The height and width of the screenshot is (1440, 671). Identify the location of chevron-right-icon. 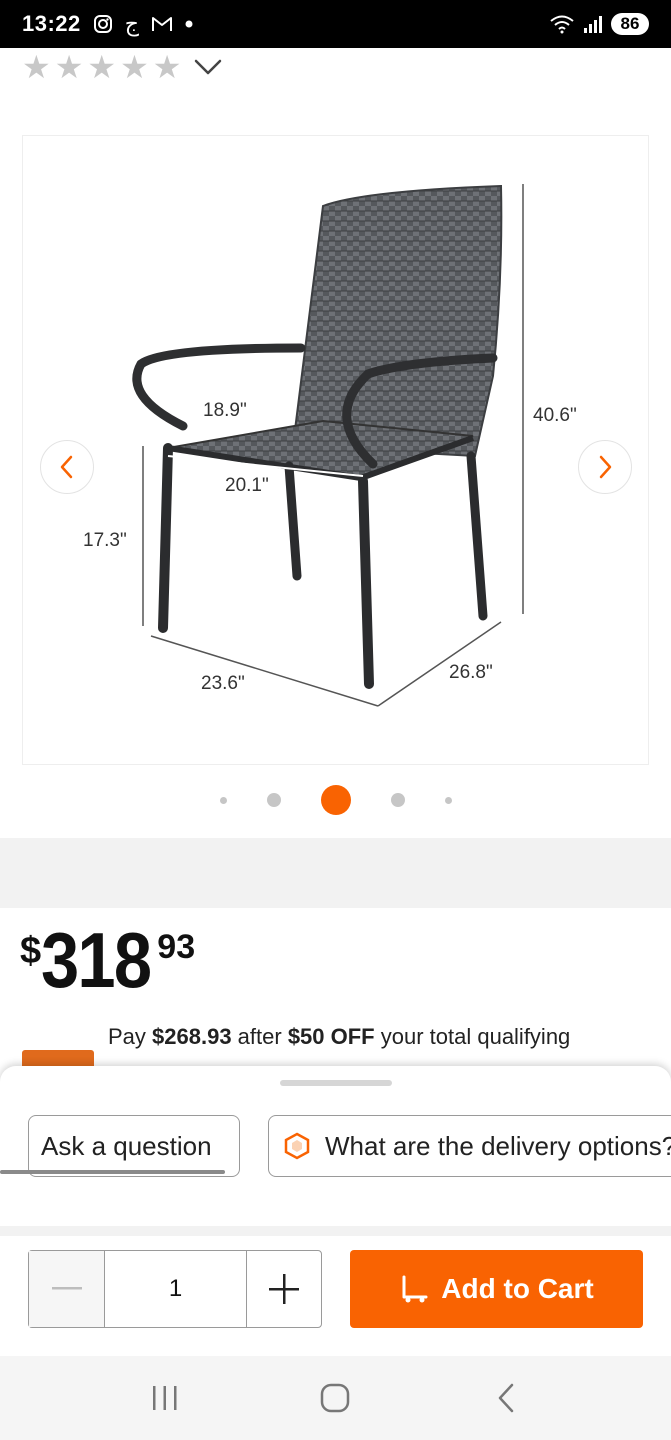
(605, 467).